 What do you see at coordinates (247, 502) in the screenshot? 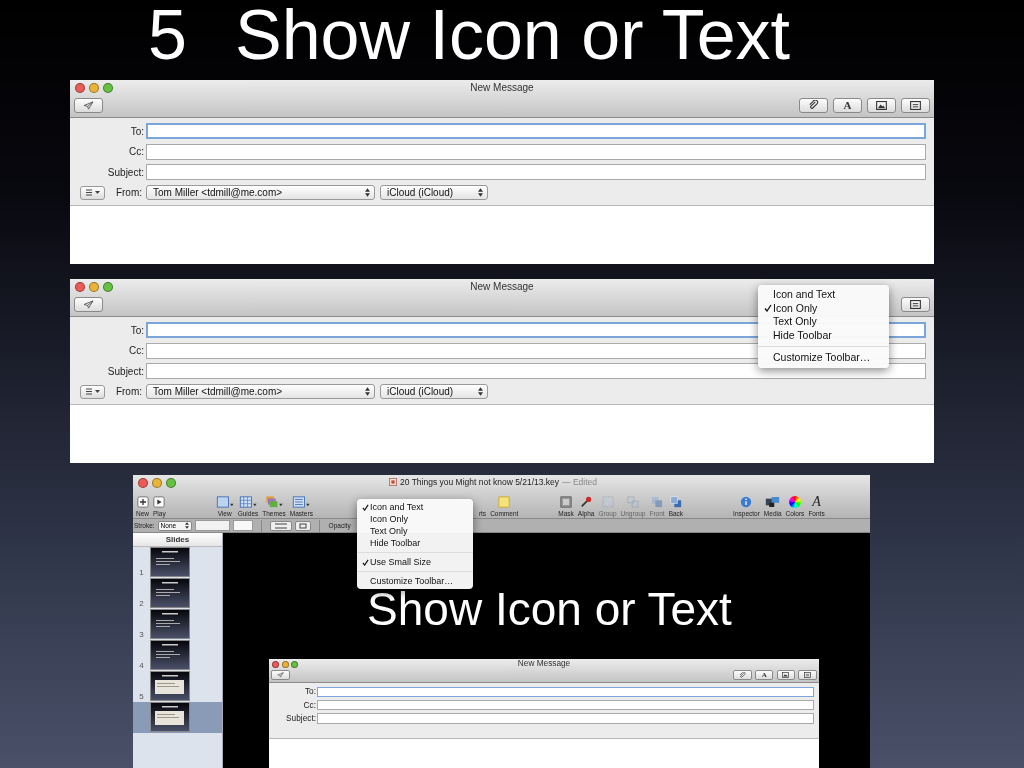
I see `grid-icon` at bounding box center [247, 502].